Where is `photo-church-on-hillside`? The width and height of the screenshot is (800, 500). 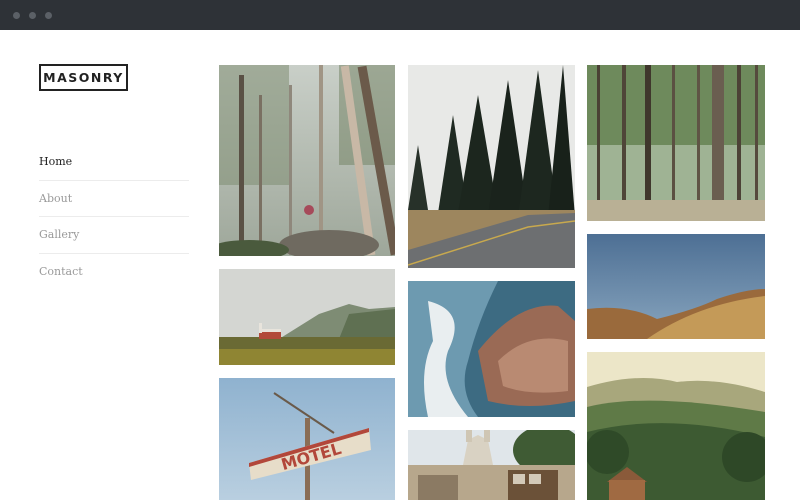 photo-church-on-hillside is located at coordinates (307, 317).